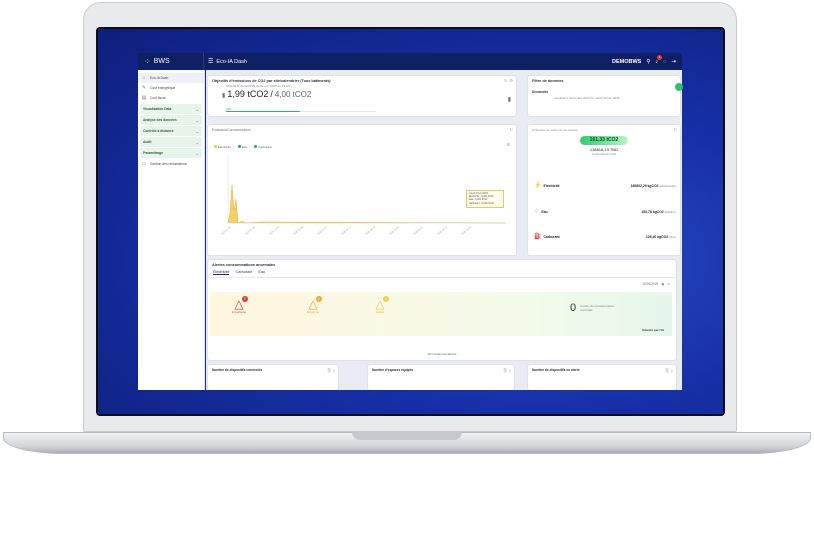  I want to click on sidebar-section-remote-control: Contrôle à distance ⌄, so click(171, 131).